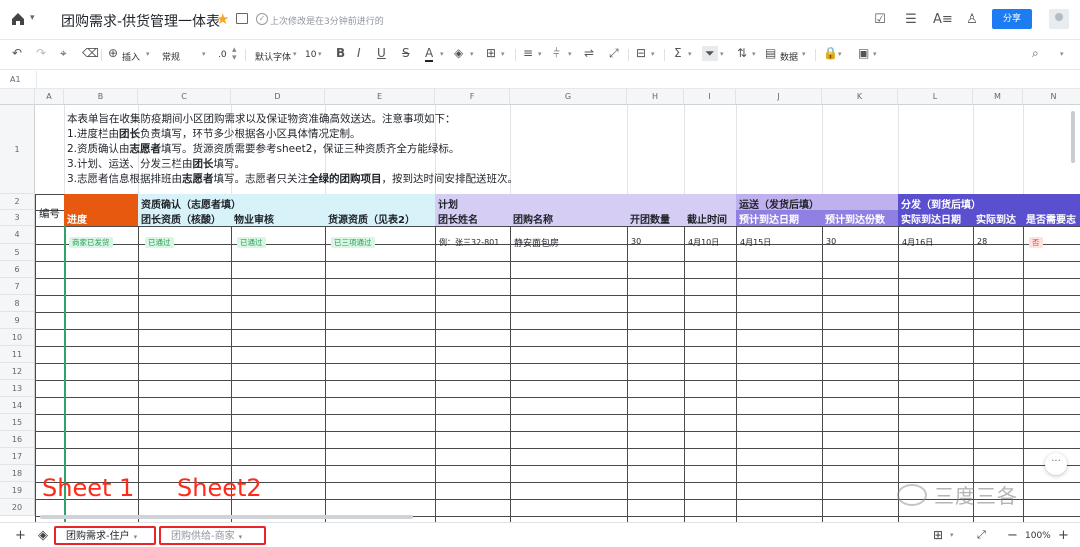 The image size is (1080, 547). Describe the element at coordinates (690, 54) in the screenshot. I see `sum-caret-icon: ▾` at that location.